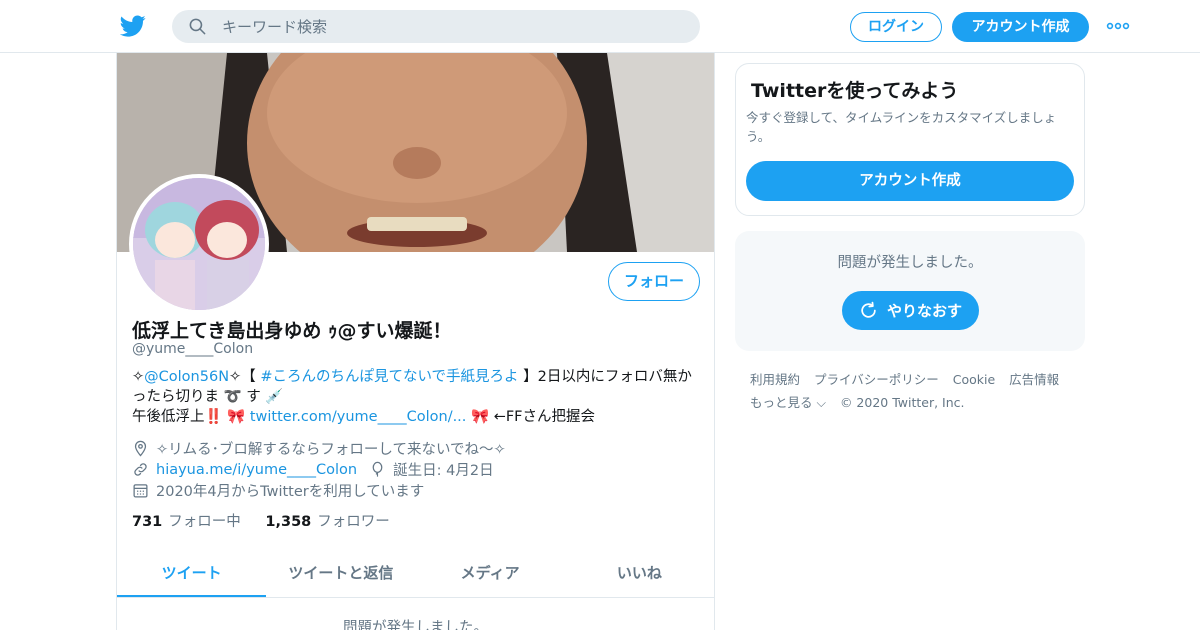 The image size is (1200, 630). Describe the element at coordinates (1020, 27) in the screenshot. I see `signup-button: アカウント作成` at that location.